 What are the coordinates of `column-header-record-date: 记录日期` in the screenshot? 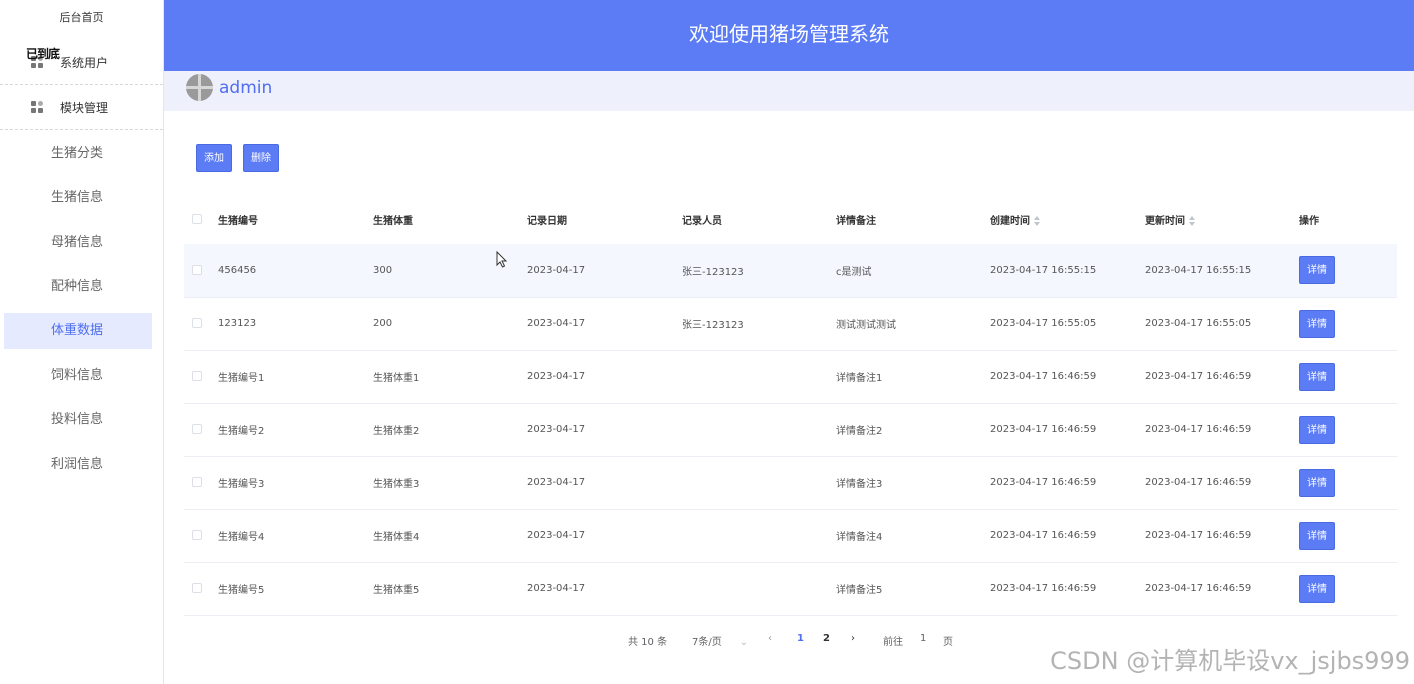 It's located at (547, 221).